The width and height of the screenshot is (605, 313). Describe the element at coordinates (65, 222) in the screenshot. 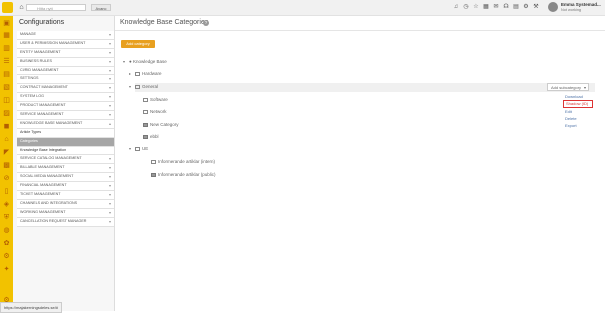

I see `sidebar-item-cancellation: CANCELLATION REQUEST MANAGER ▾` at that location.